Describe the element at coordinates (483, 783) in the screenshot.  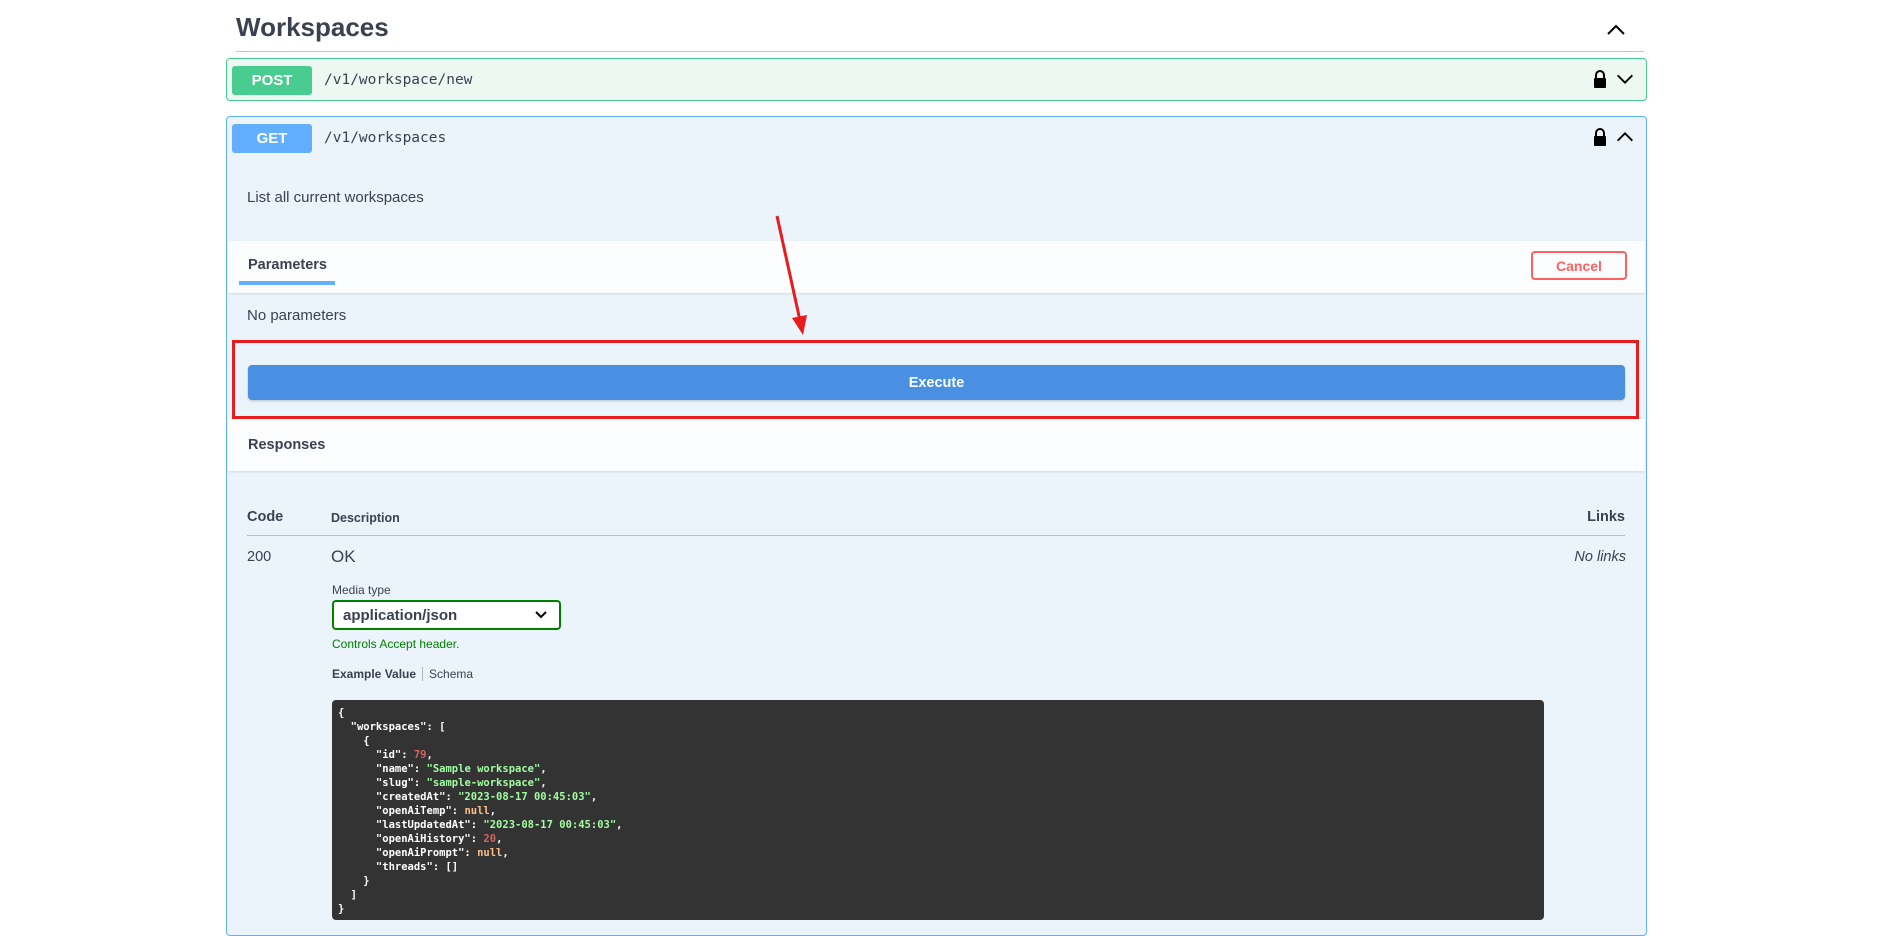
I see `code-token: "sample-workspace"` at that location.